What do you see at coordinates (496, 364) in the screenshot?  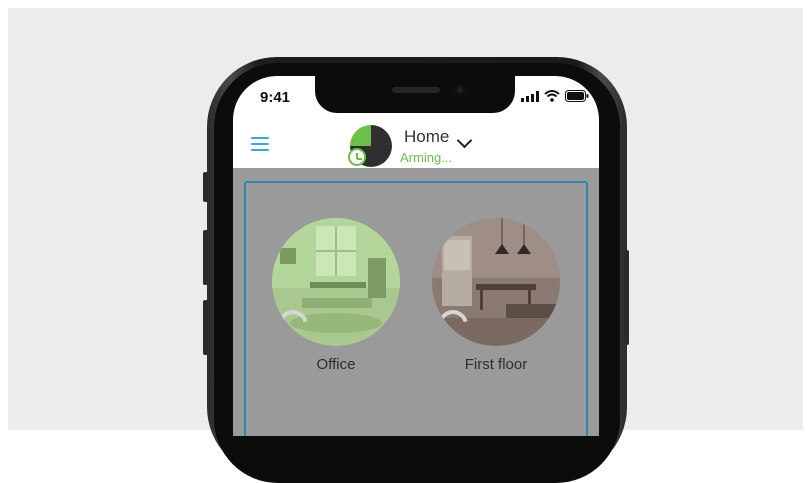 I see `room-name: First floor` at bounding box center [496, 364].